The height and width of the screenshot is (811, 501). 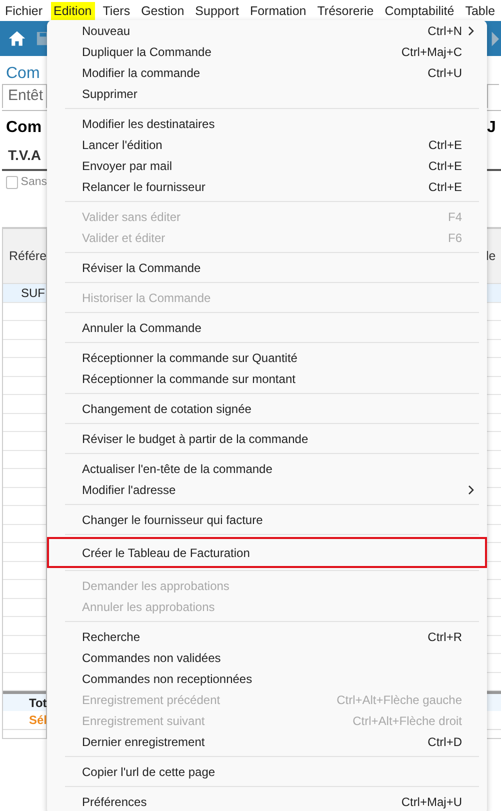 What do you see at coordinates (115, 801) in the screenshot?
I see `menu-item-label: Préférences` at bounding box center [115, 801].